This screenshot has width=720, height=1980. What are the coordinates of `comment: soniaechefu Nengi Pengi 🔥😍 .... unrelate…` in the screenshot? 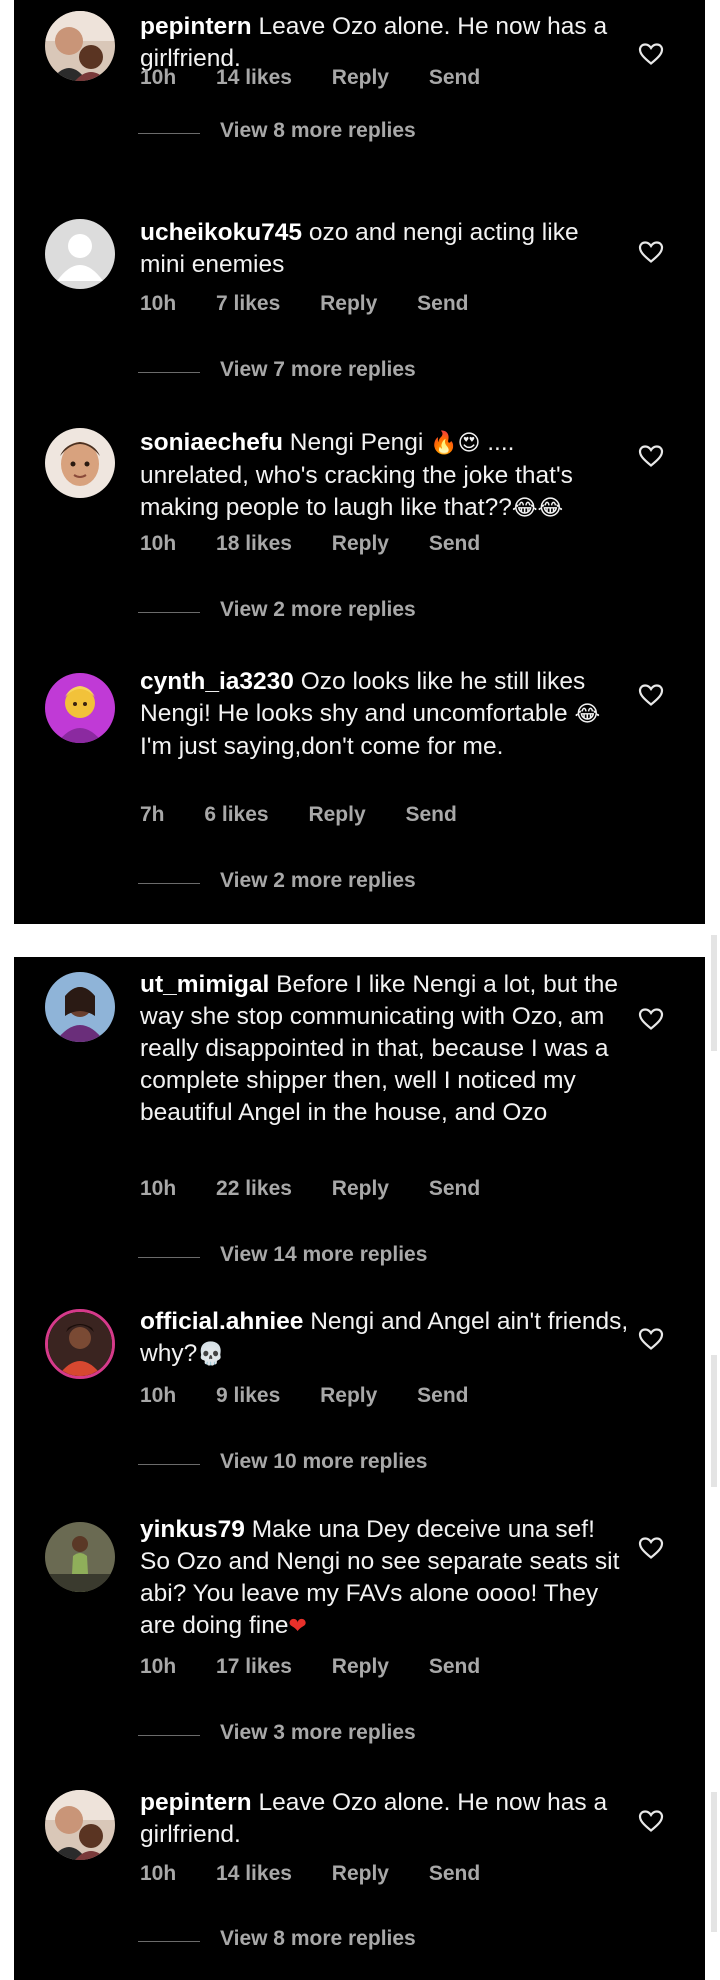 It's located at (359, 527).